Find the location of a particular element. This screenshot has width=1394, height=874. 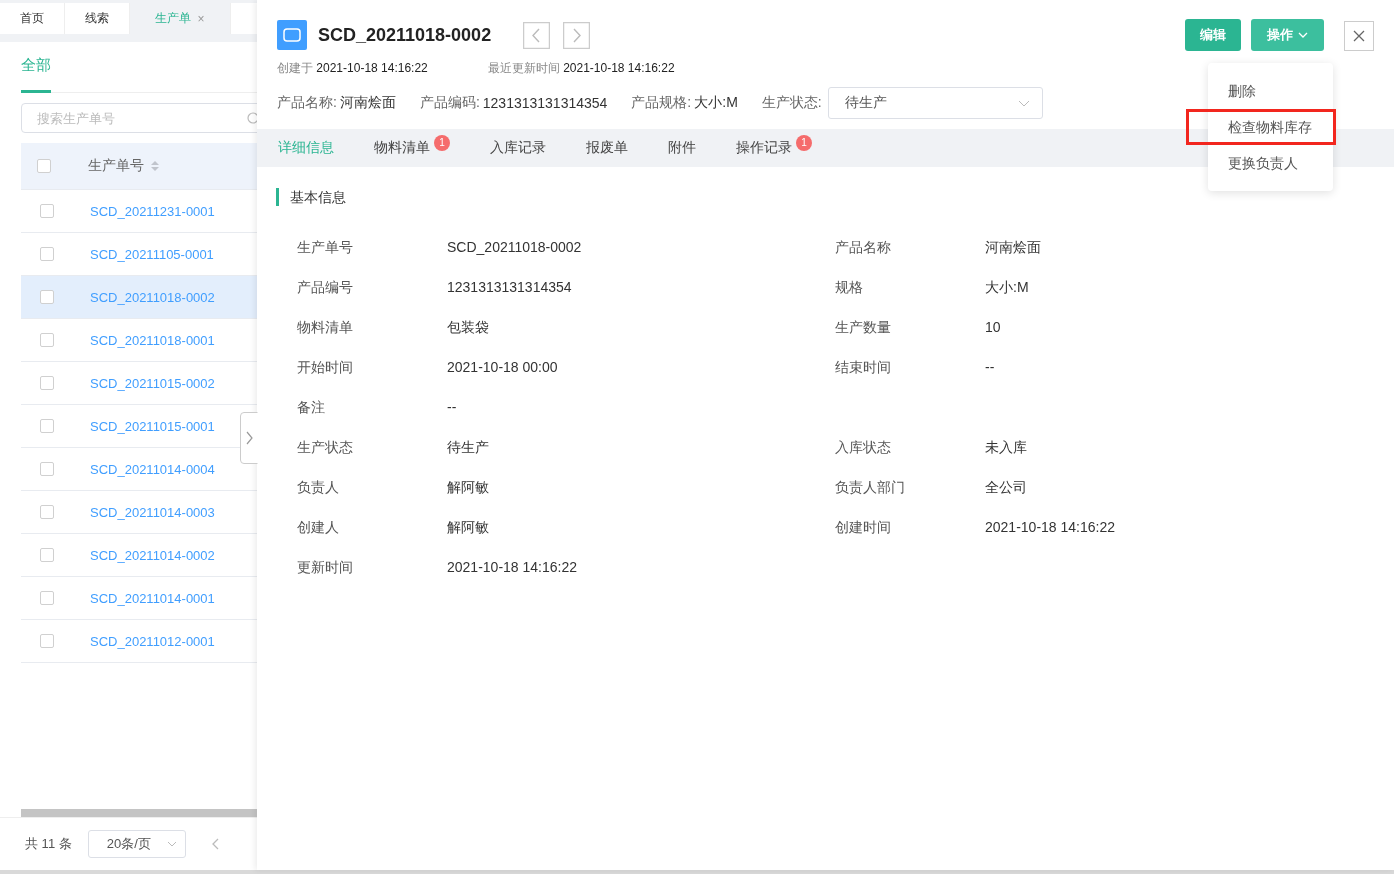

field-value: 待生产 is located at coordinates (468, 448).